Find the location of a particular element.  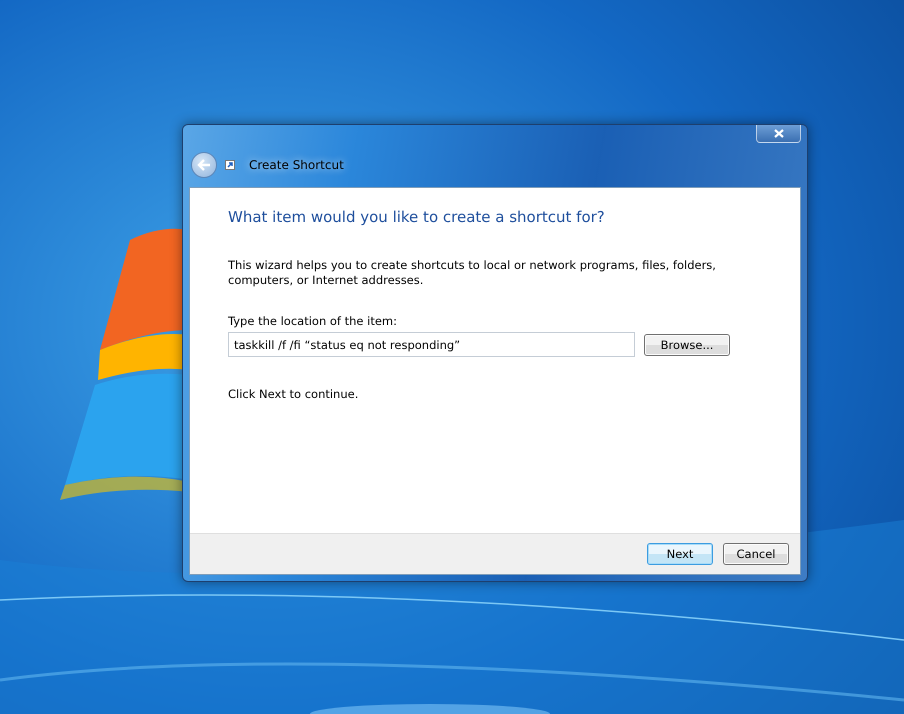

back-button is located at coordinates (204, 165).